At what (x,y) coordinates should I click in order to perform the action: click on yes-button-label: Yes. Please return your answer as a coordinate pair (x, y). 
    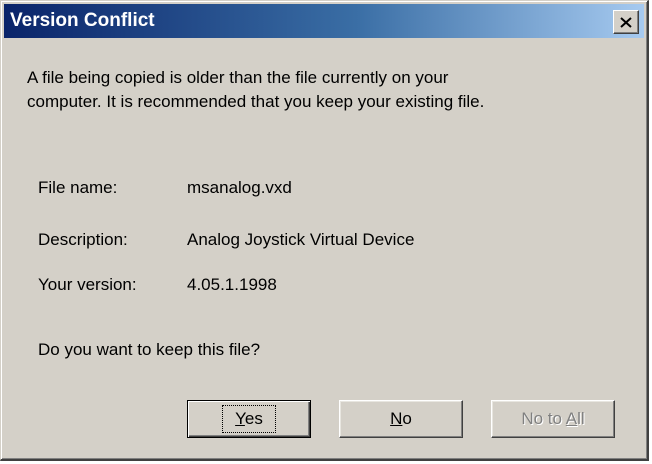
    Looking at the image, I should click on (249, 419).